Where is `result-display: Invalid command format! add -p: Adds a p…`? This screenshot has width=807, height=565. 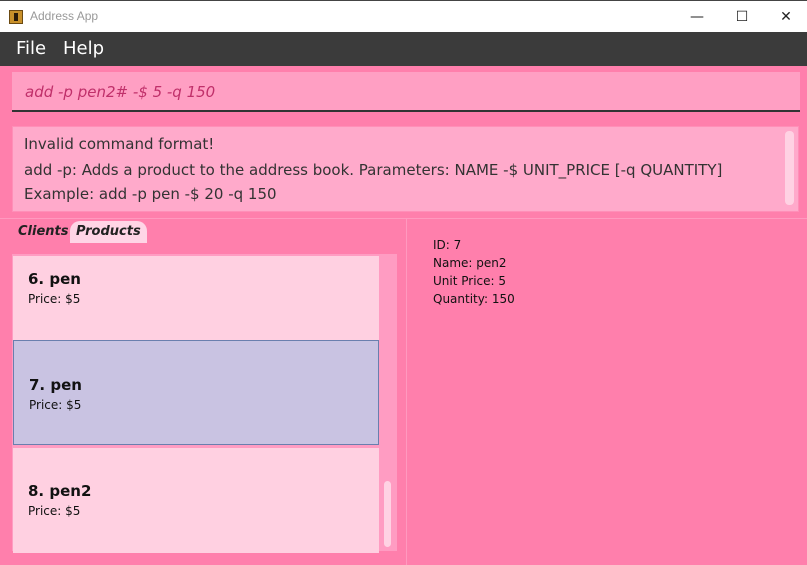 result-display: Invalid command format! add -p: Adds a p… is located at coordinates (405, 169).